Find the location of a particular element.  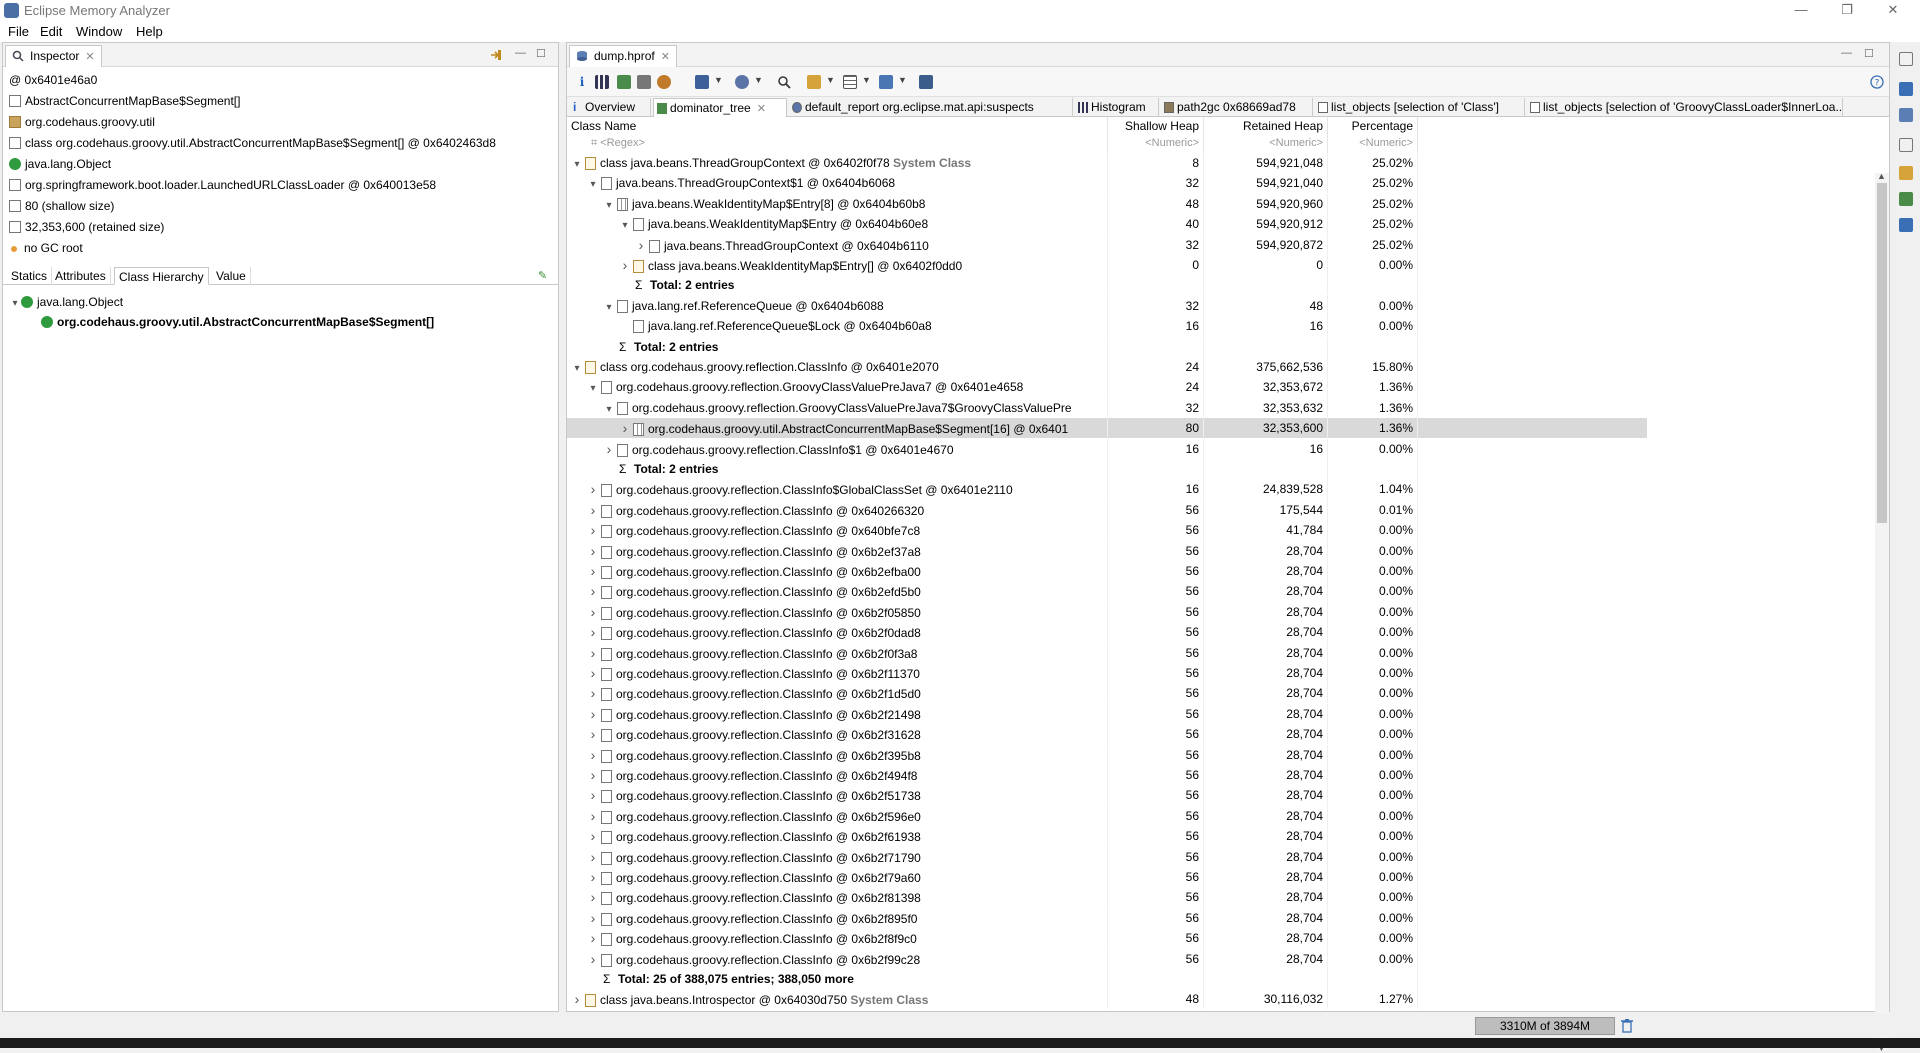

heap-status: 3310M of 3894M is located at coordinates (1545, 1026).